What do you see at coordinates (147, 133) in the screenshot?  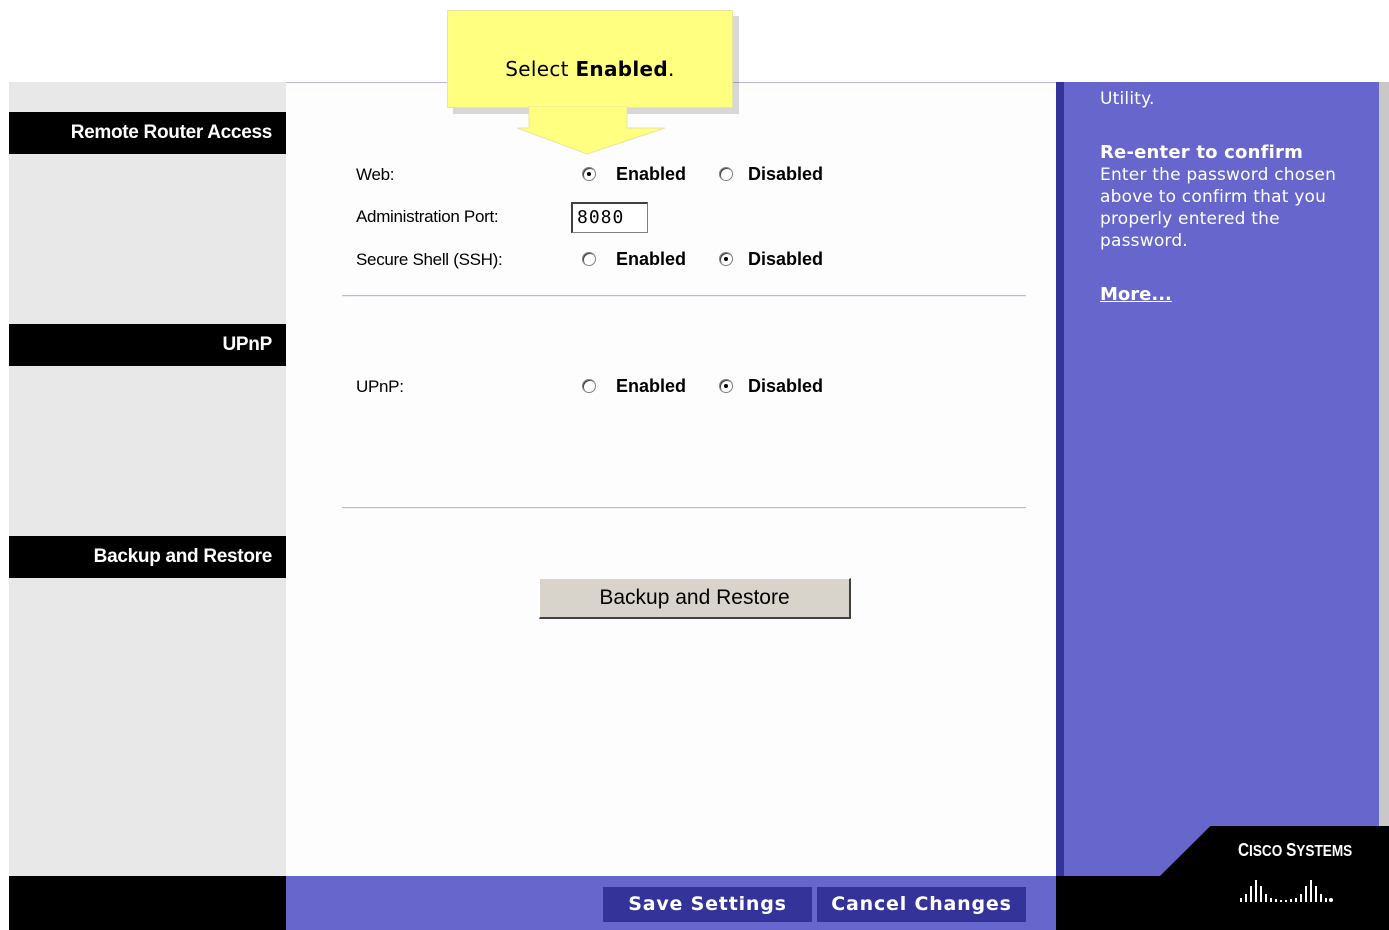 I see `section-header-remote-router-access: Remote Router Access` at bounding box center [147, 133].